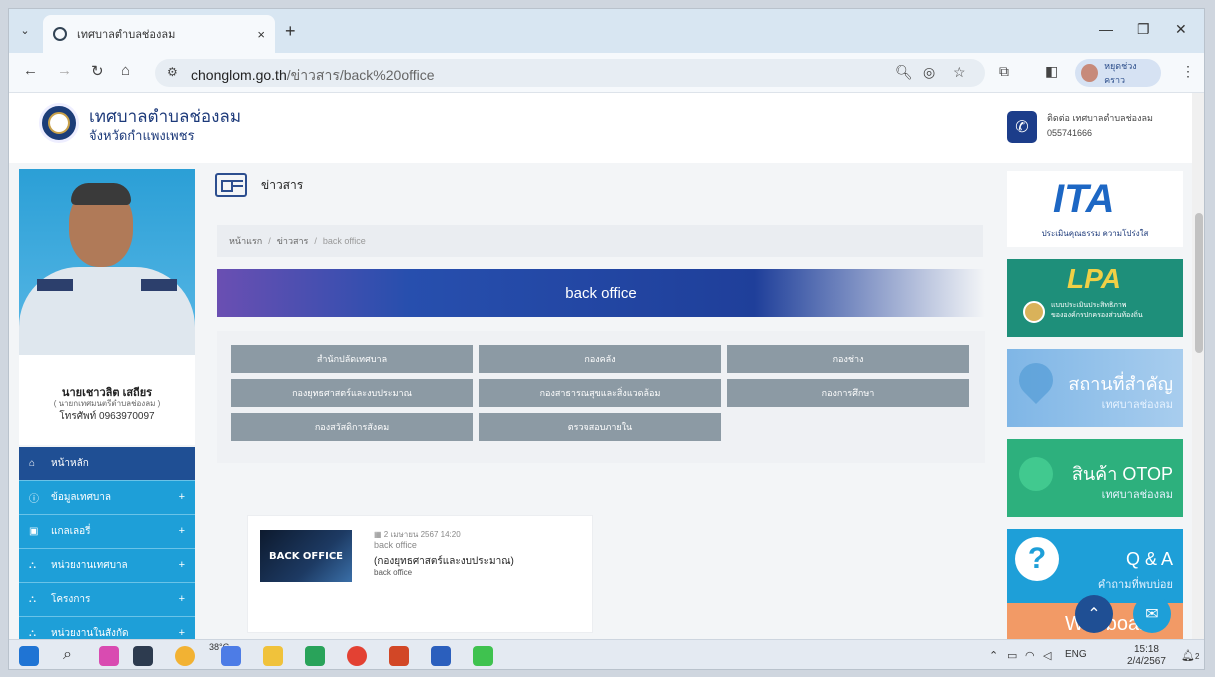  Describe the element at coordinates (109, 656) in the screenshot. I see `copilot-icon` at that location.